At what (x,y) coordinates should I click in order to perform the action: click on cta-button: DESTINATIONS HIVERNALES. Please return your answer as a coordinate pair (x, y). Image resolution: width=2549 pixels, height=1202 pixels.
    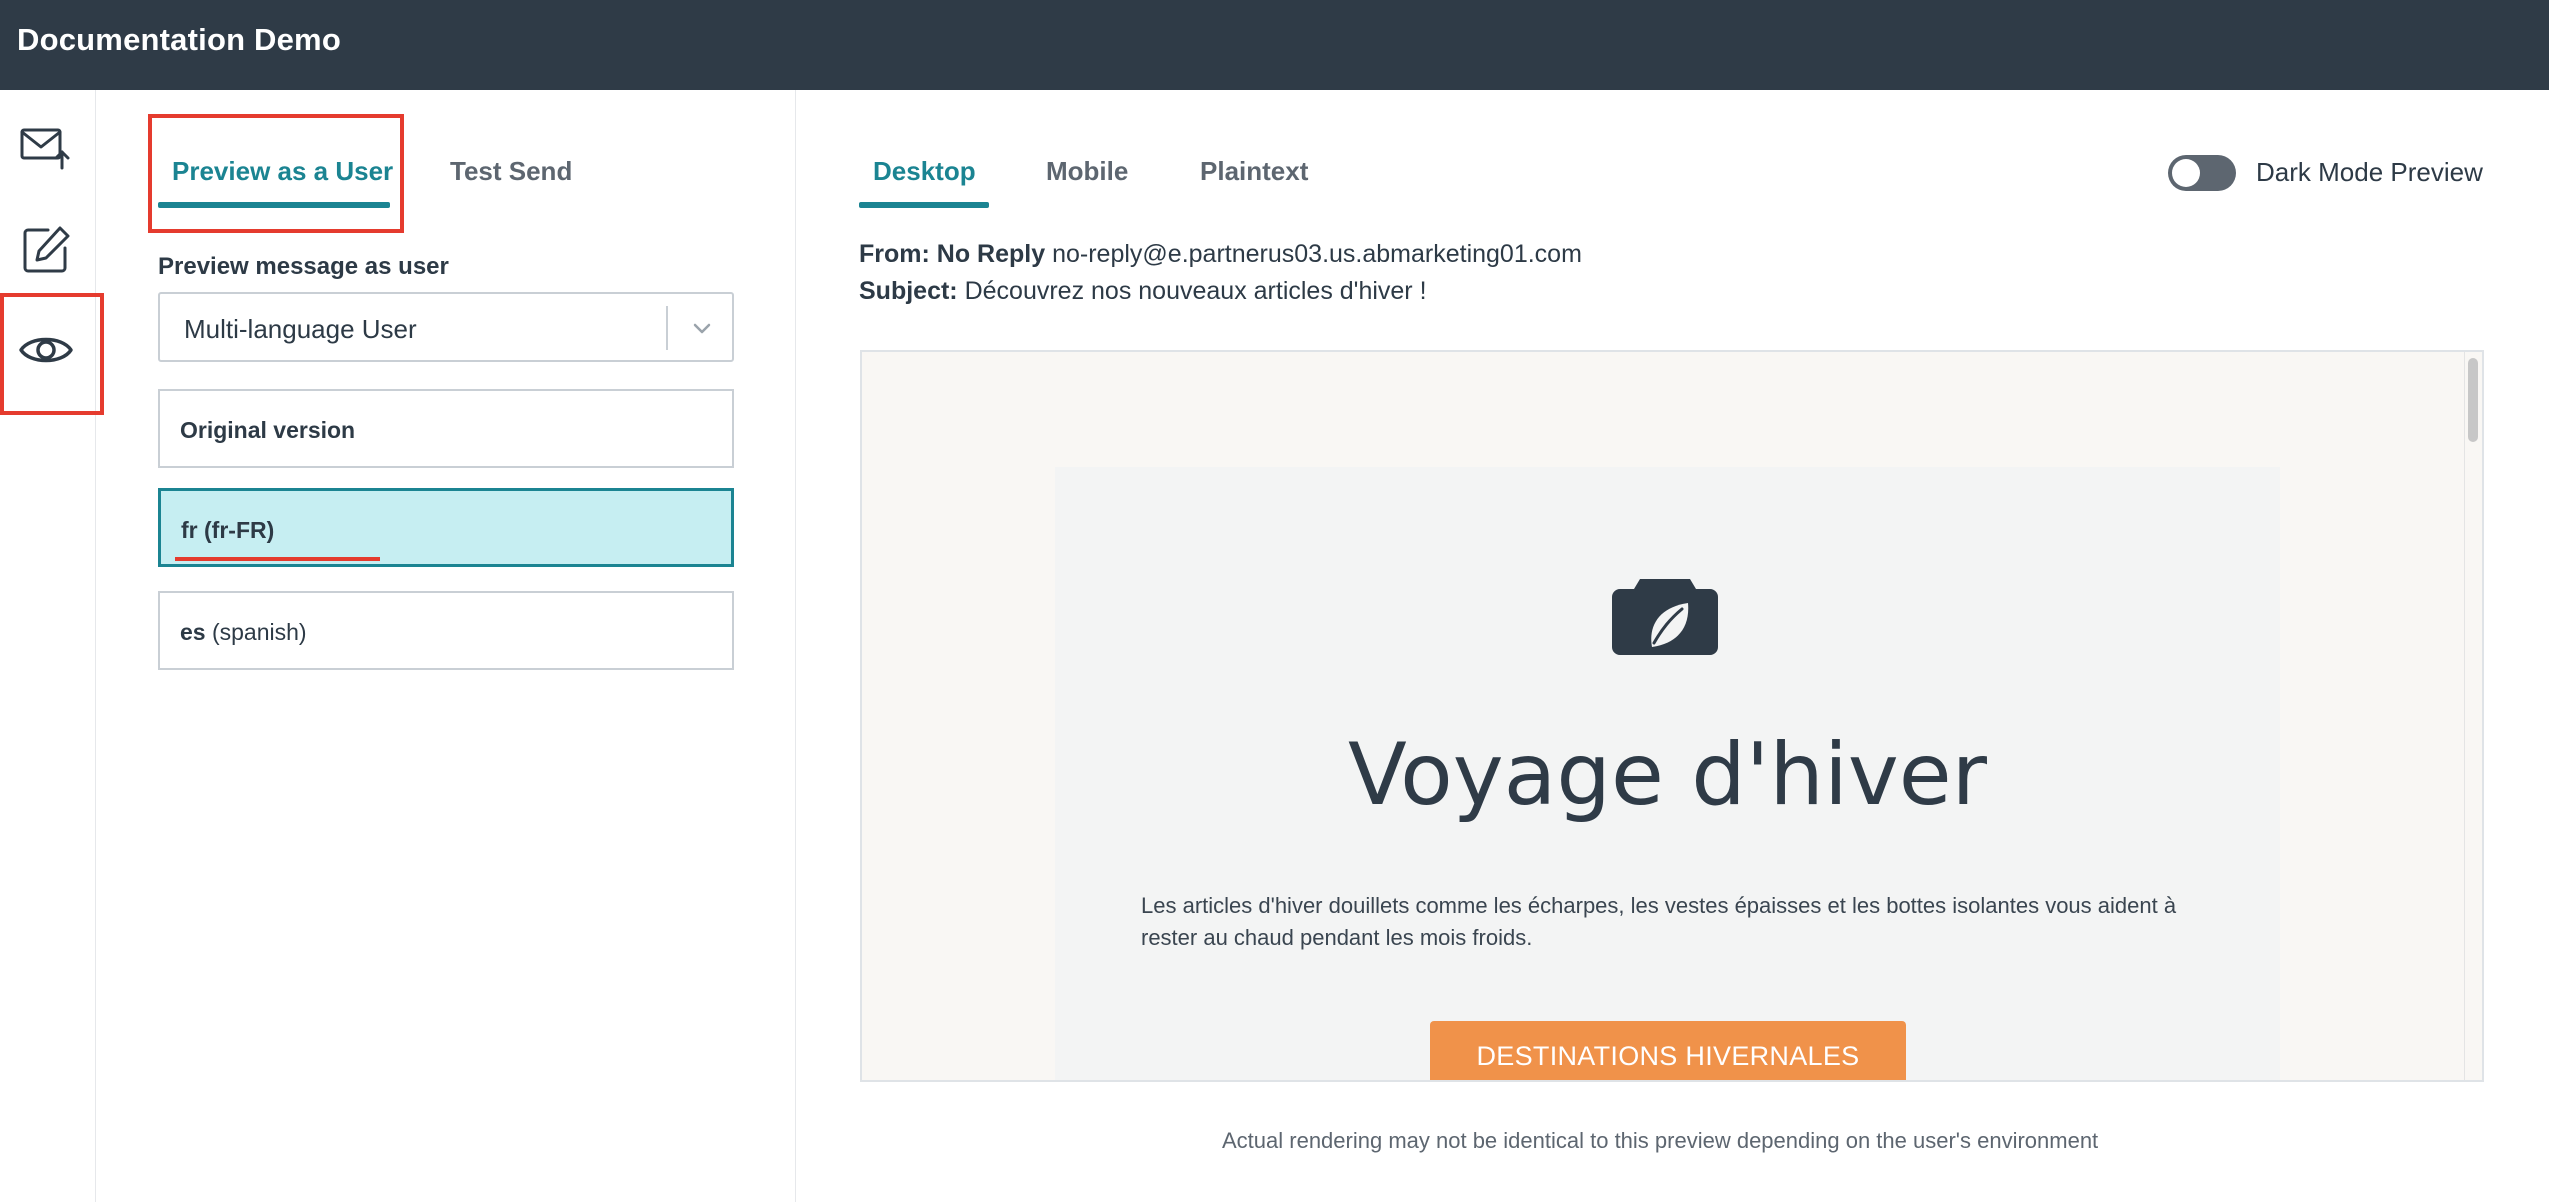
    Looking at the image, I should click on (1668, 1050).